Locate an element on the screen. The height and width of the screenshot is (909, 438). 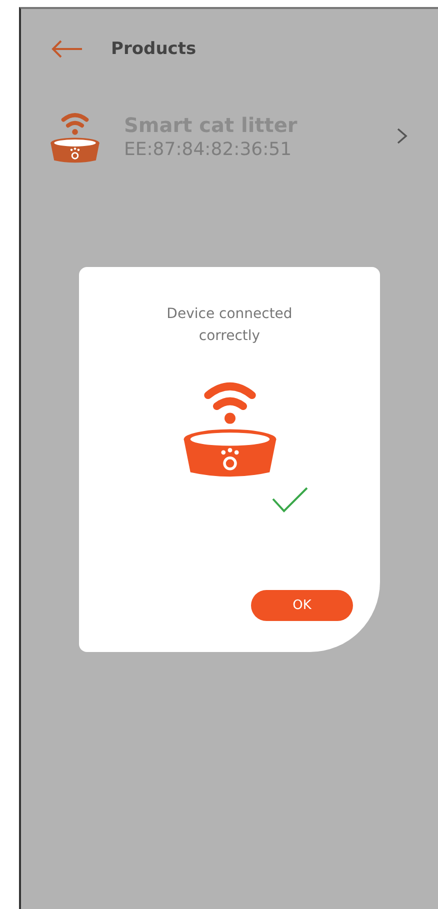
chevron-right-icon is located at coordinates (402, 136).